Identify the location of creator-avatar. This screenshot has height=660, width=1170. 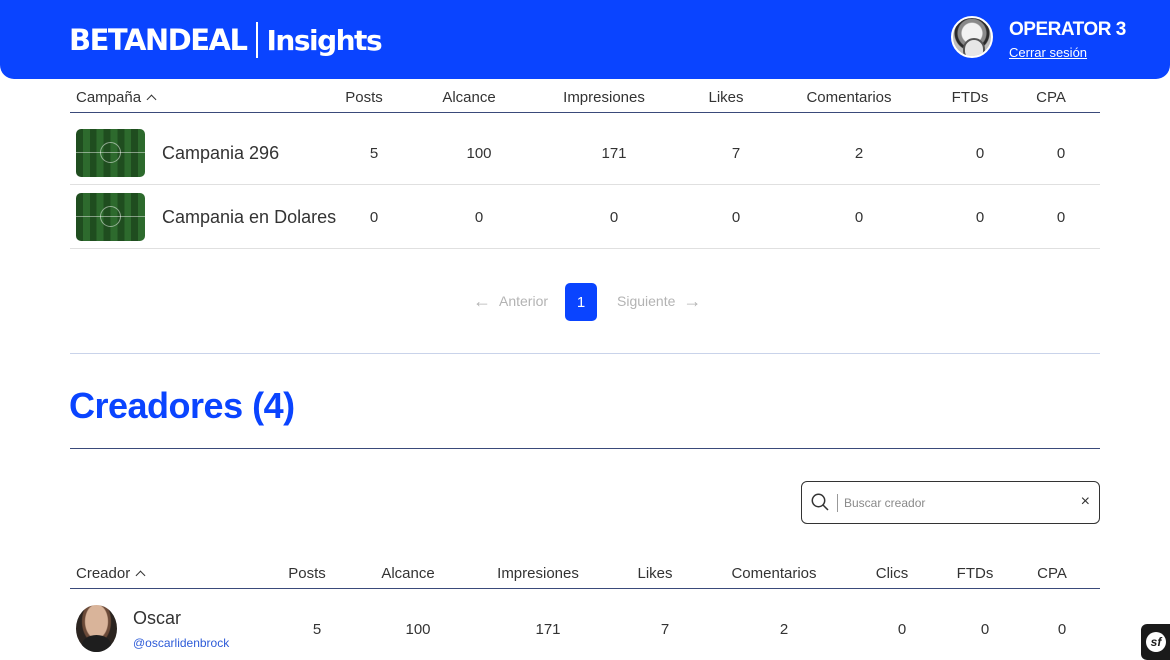
(96, 628).